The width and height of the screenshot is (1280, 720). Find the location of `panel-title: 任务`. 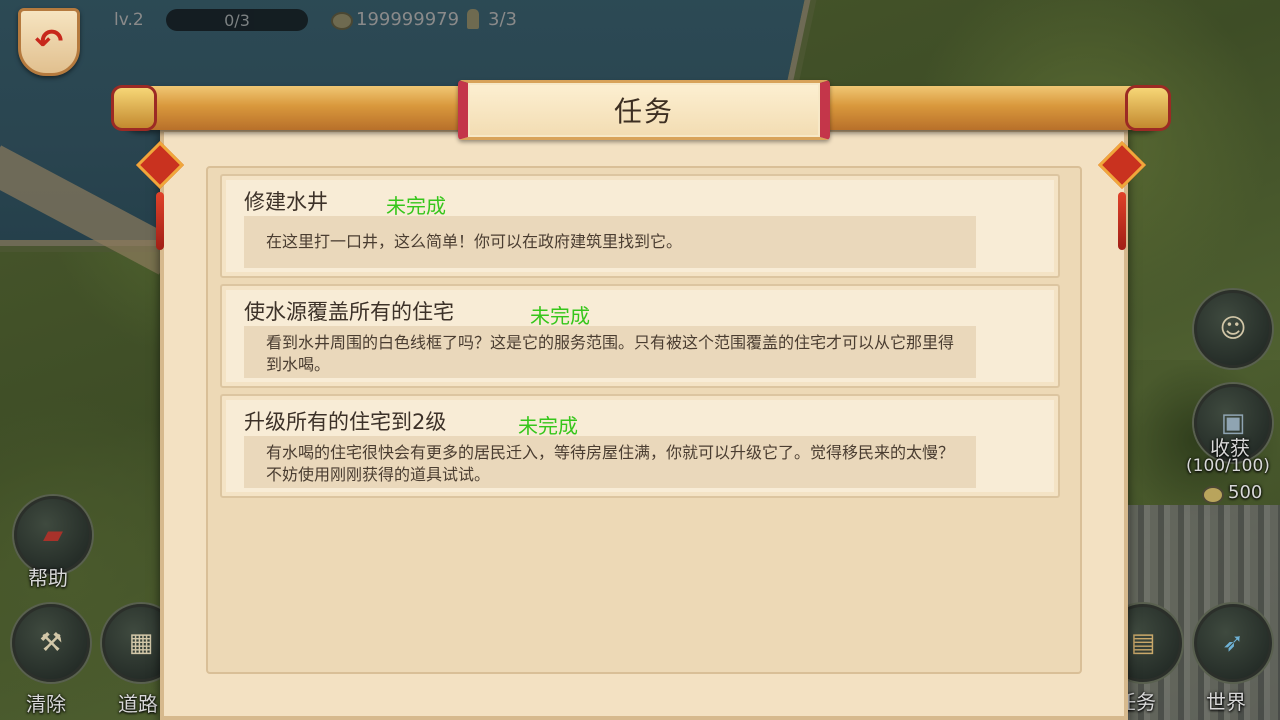

panel-title: 任务 is located at coordinates (643, 111).